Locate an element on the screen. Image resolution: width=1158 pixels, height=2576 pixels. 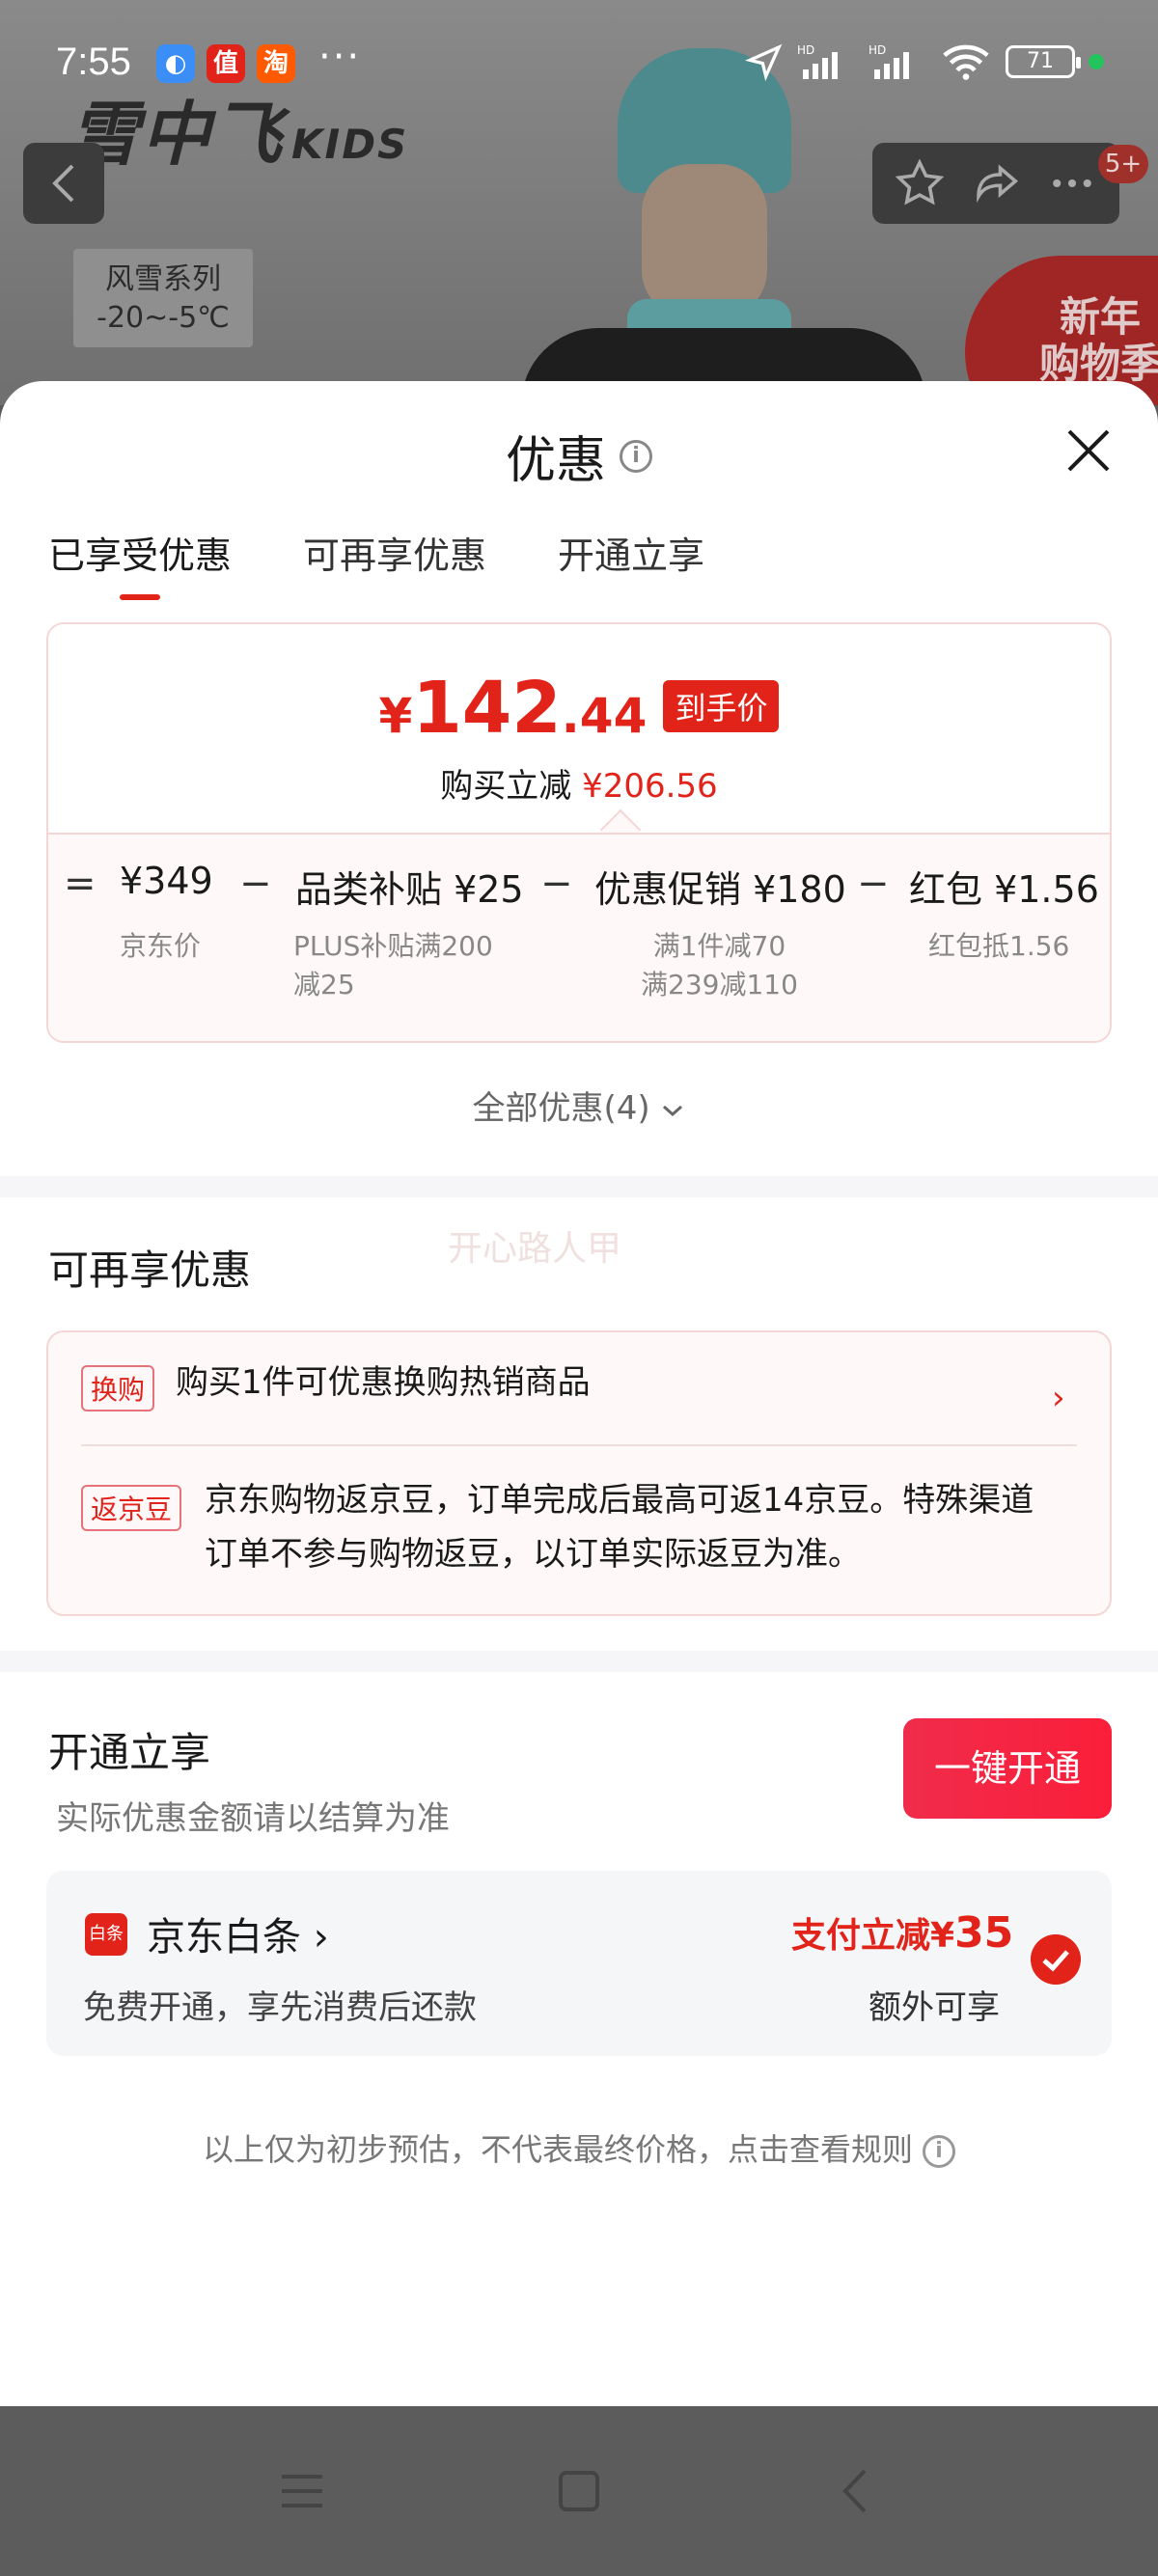
browser-app-icon: ◐ is located at coordinates (175, 64).